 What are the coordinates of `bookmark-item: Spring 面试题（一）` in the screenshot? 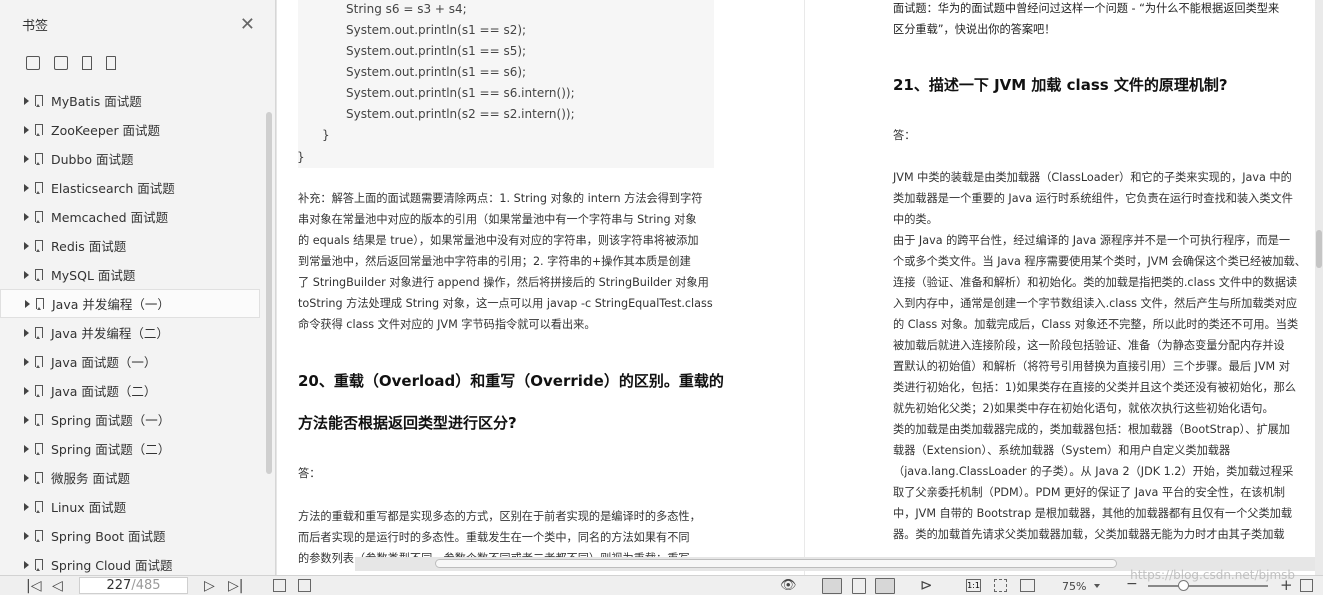 It's located at (131, 419).